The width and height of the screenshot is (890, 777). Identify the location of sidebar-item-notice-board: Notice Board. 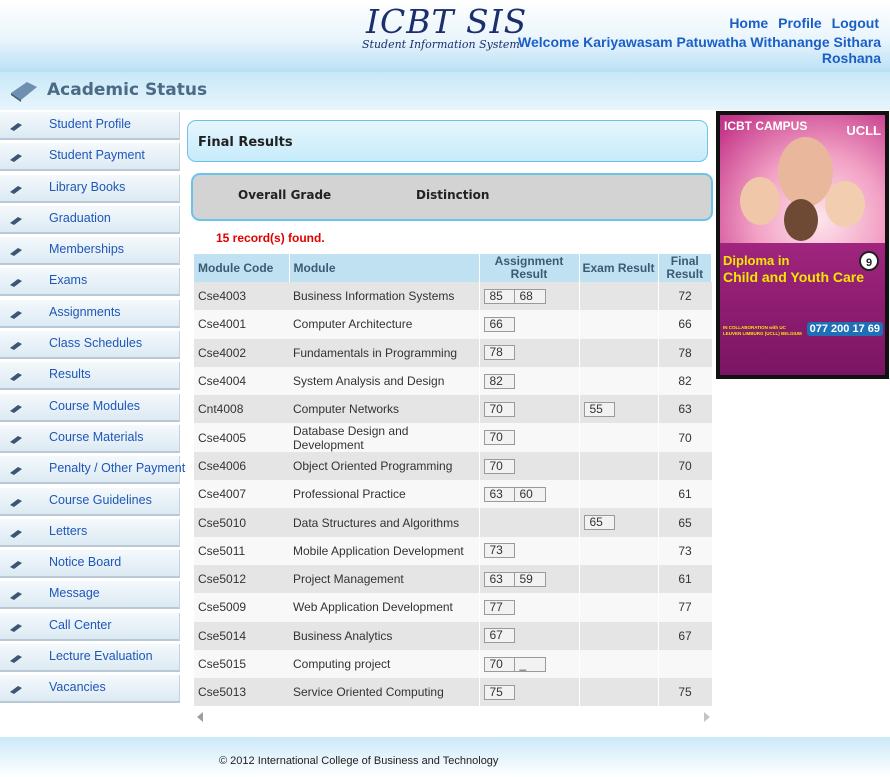
(90, 564).